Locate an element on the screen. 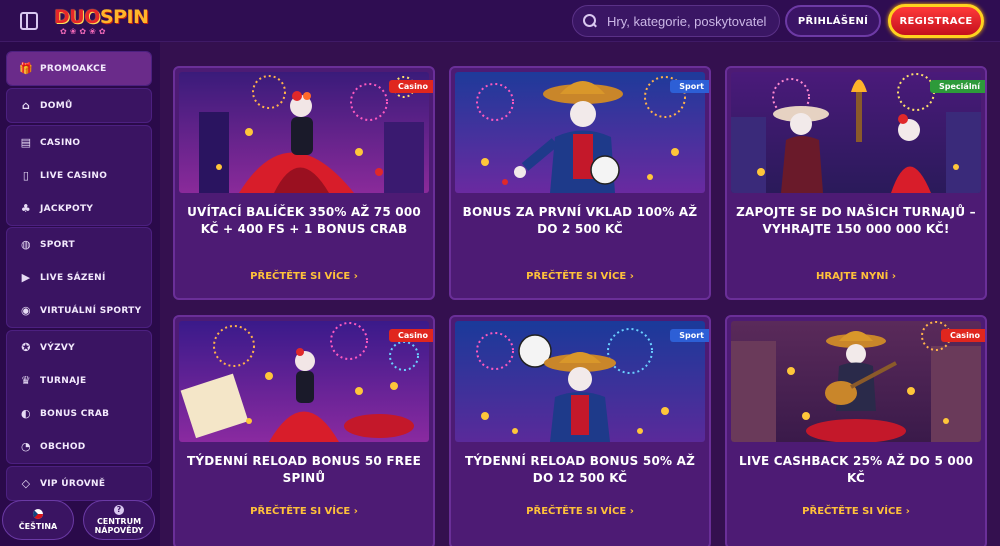  sidebar-item-label: VIP ÚROVNĚ is located at coordinates (73, 483).